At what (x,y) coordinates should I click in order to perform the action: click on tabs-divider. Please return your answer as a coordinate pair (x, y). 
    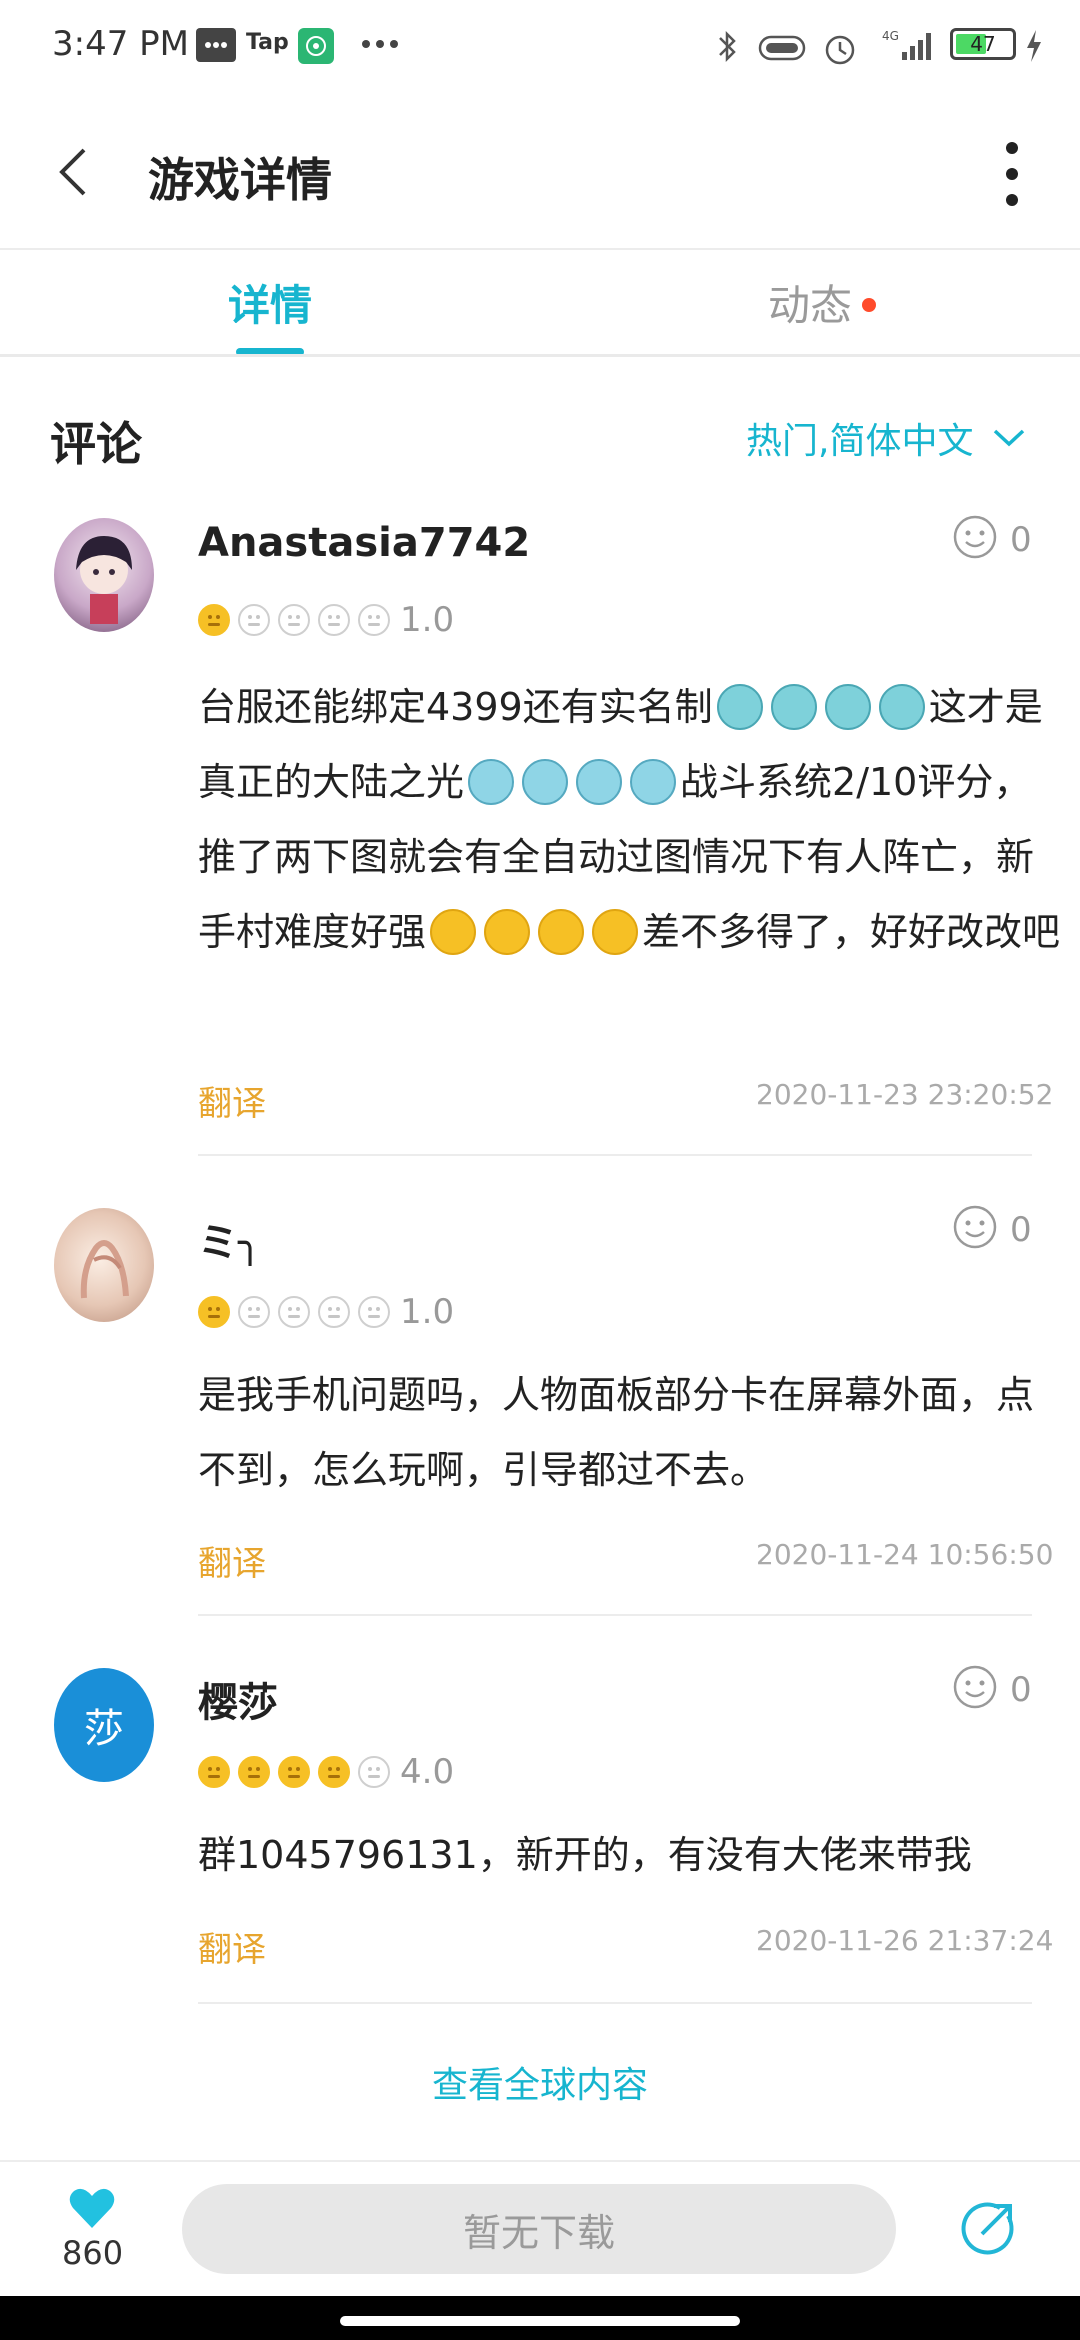
    Looking at the image, I should click on (540, 355).